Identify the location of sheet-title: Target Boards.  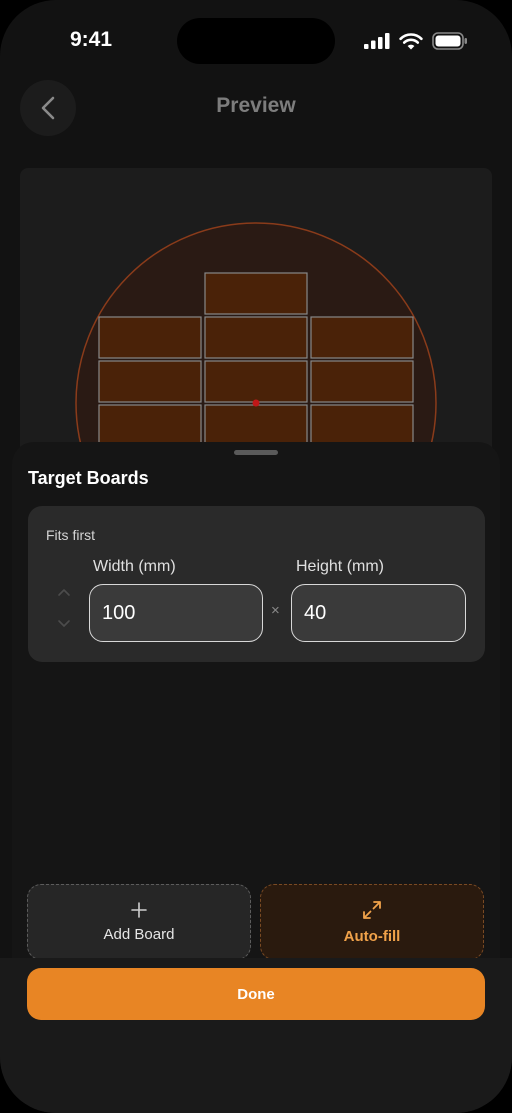
(88, 478).